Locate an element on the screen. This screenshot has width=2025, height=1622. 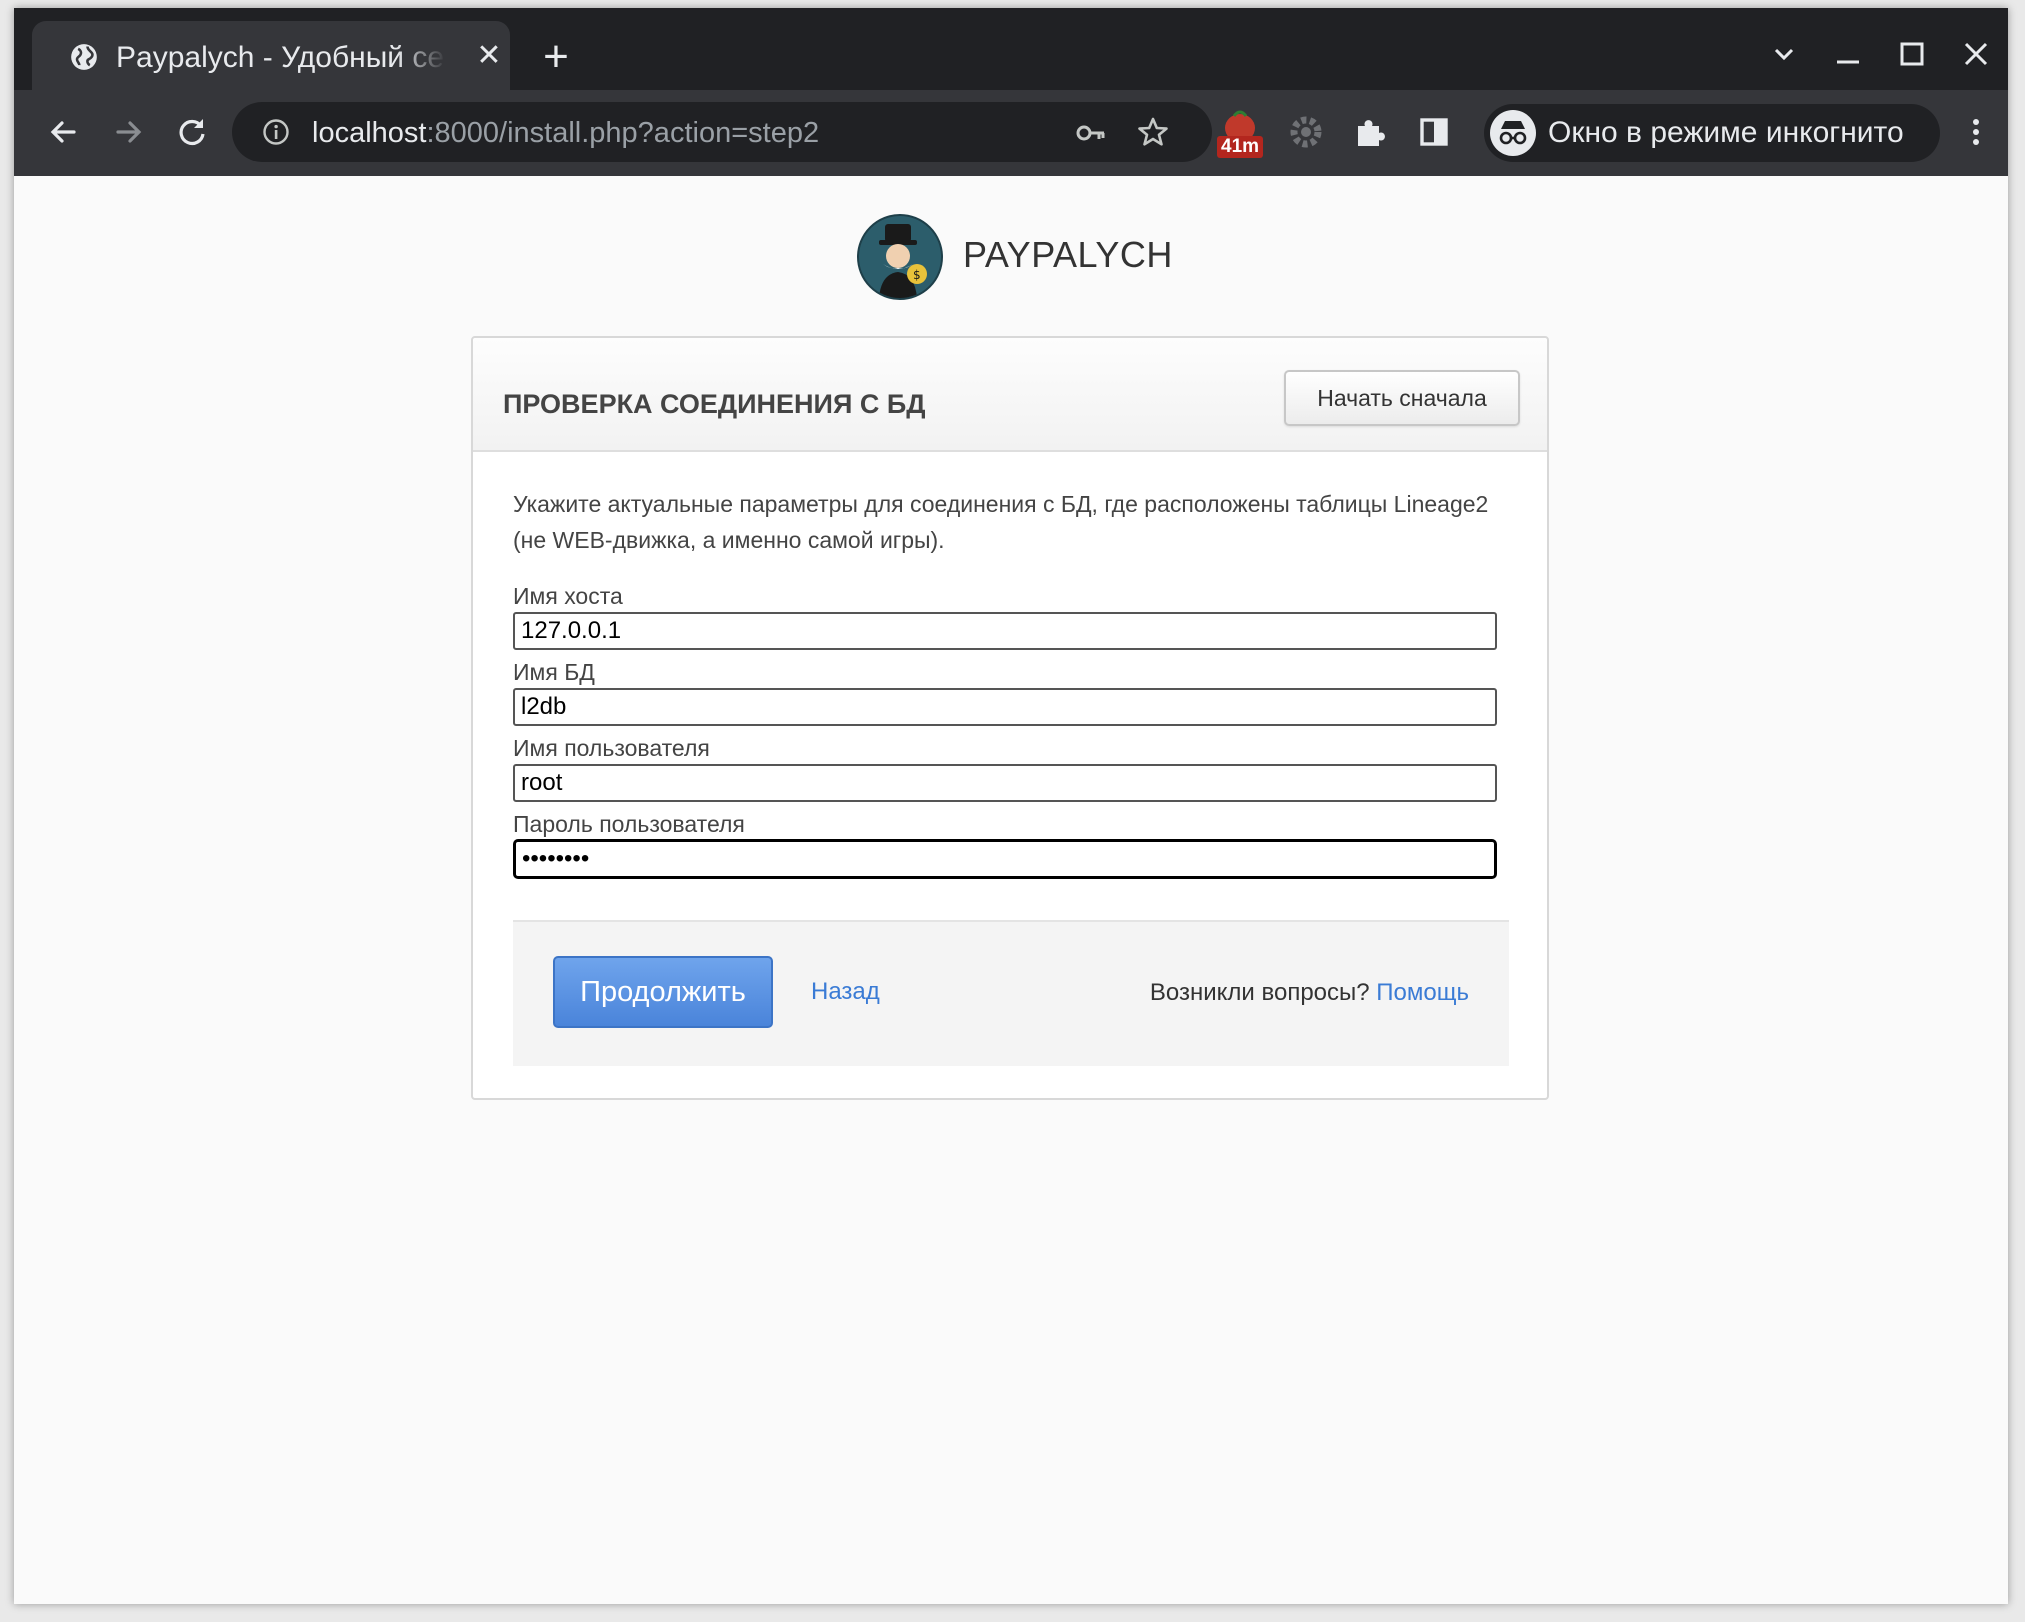
tab-strip: Paypalych - Удобный сервис ✕ + is located at coordinates (1011, 49).